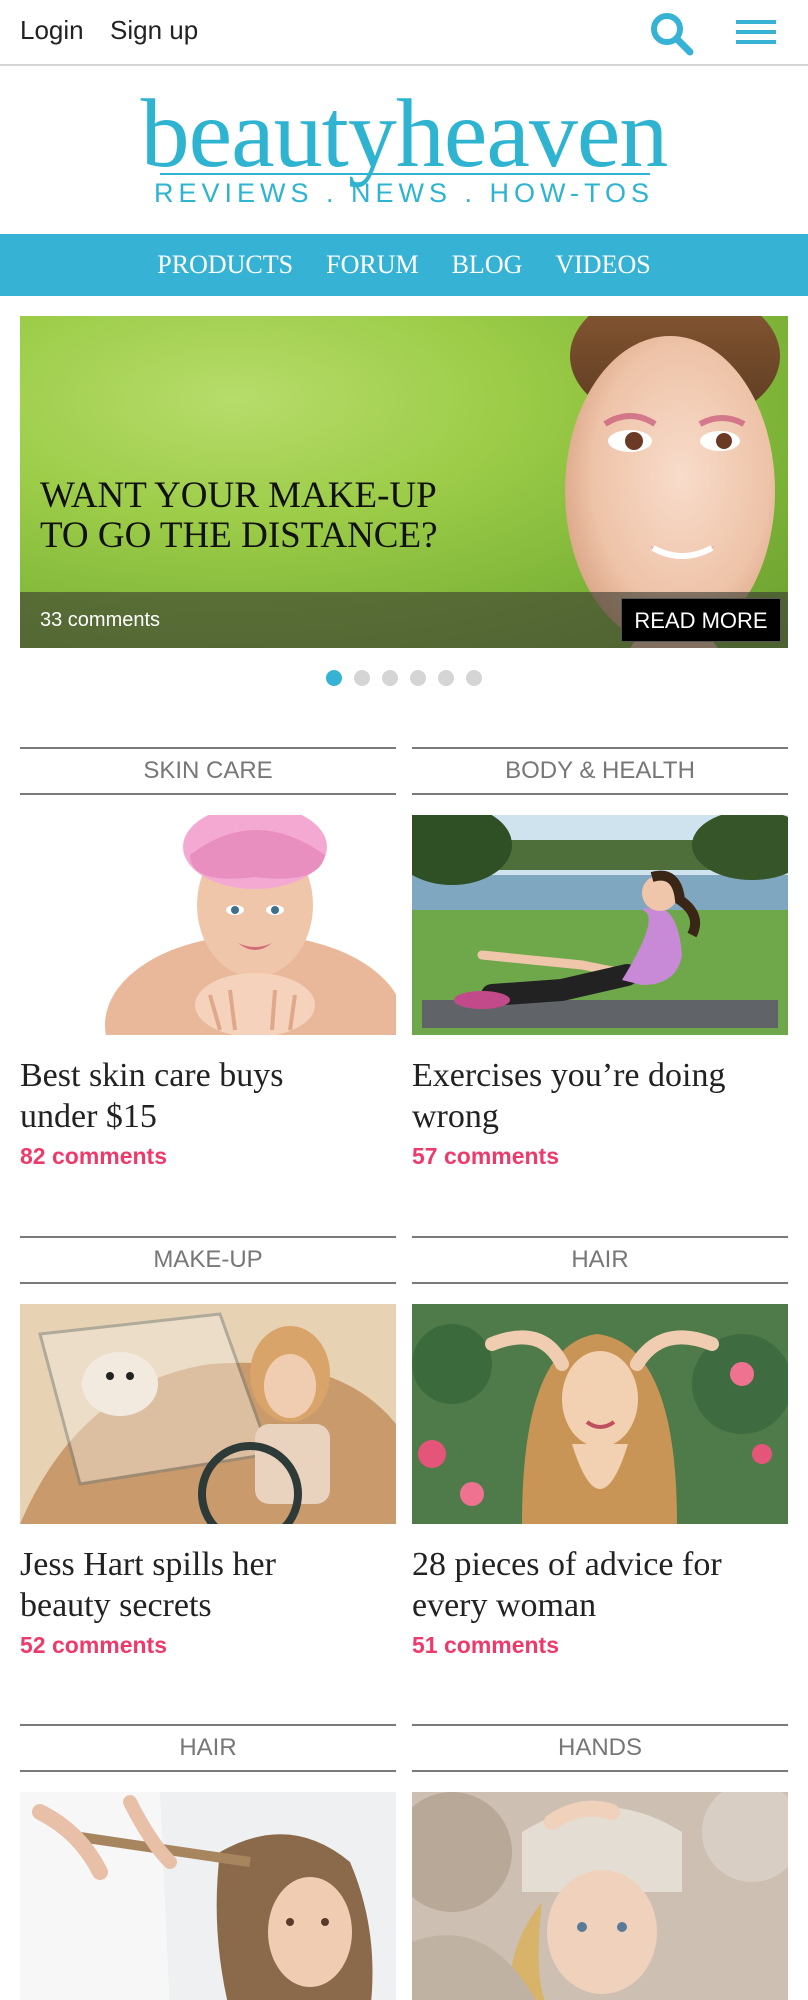  I want to click on logo-tagline: REVIEWS . NEWS . HOW-TOS, so click(404, 193).